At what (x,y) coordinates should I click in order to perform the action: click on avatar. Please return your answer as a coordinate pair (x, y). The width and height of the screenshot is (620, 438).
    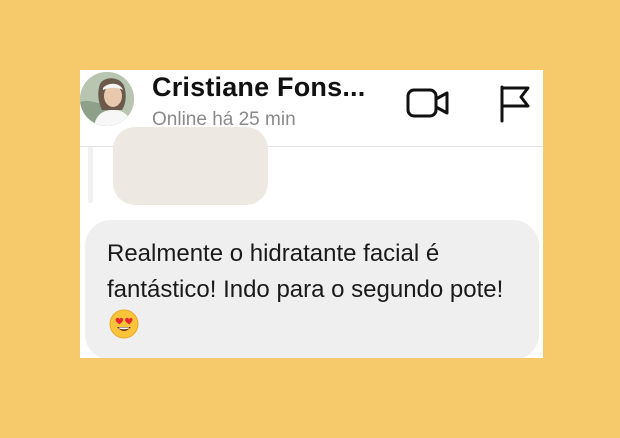
    Looking at the image, I should click on (107, 99).